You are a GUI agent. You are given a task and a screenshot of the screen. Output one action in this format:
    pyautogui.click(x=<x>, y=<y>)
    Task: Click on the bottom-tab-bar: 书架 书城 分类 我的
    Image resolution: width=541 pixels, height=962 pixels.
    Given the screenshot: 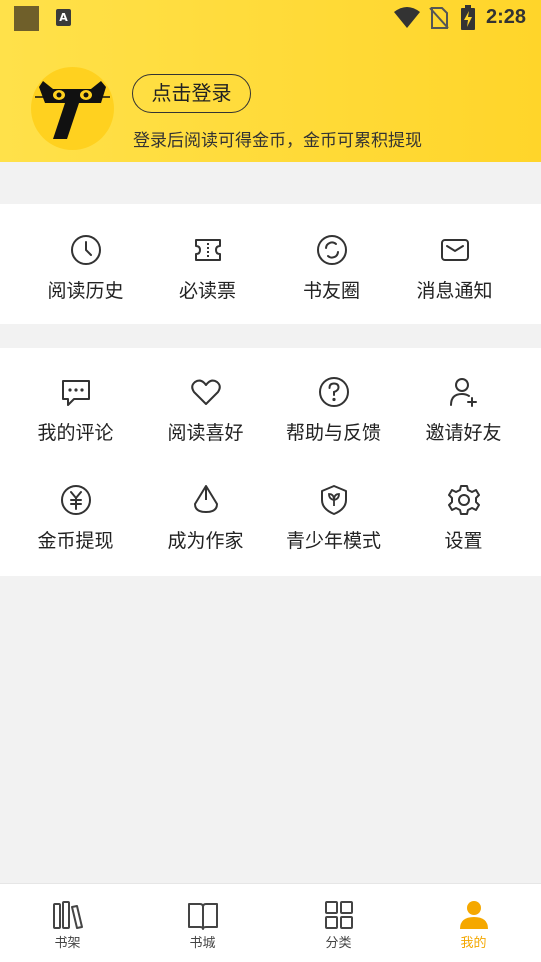 What is the action you would take?
    pyautogui.click(x=270, y=922)
    